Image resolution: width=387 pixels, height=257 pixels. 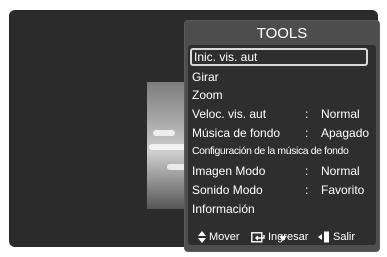 What do you see at coordinates (224, 237) in the screenshot?
I see `hint-move-label: Mover` at bounding box center [224, 237].